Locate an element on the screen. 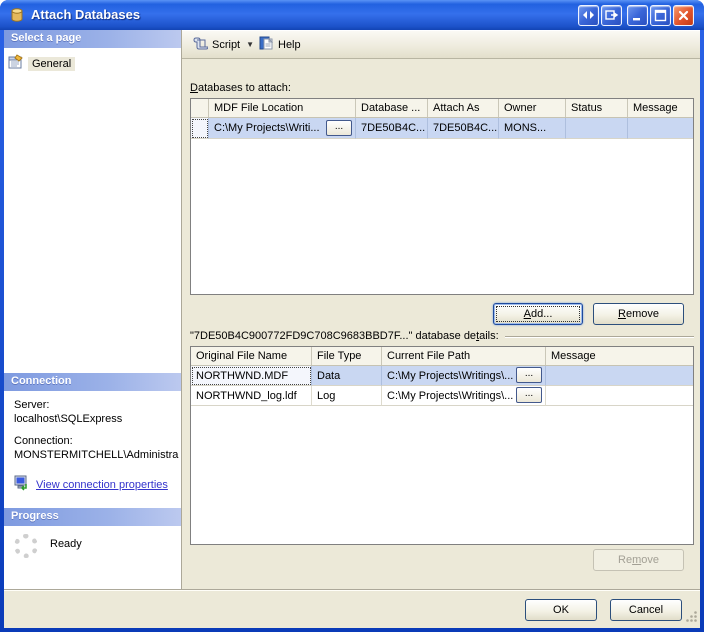 This screenshot has width=704, height=632. connection-label: Connection: is located at coordinates (43, 441).